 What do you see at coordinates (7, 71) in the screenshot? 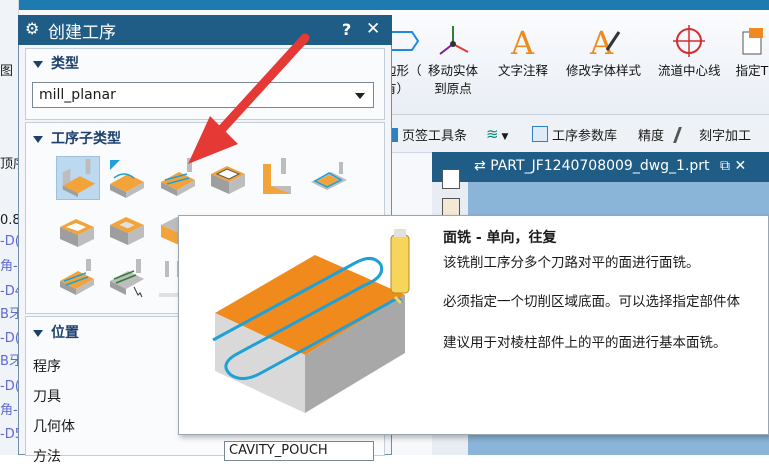
I see `left-strip-item: 图` at bounding box center [7, 71].